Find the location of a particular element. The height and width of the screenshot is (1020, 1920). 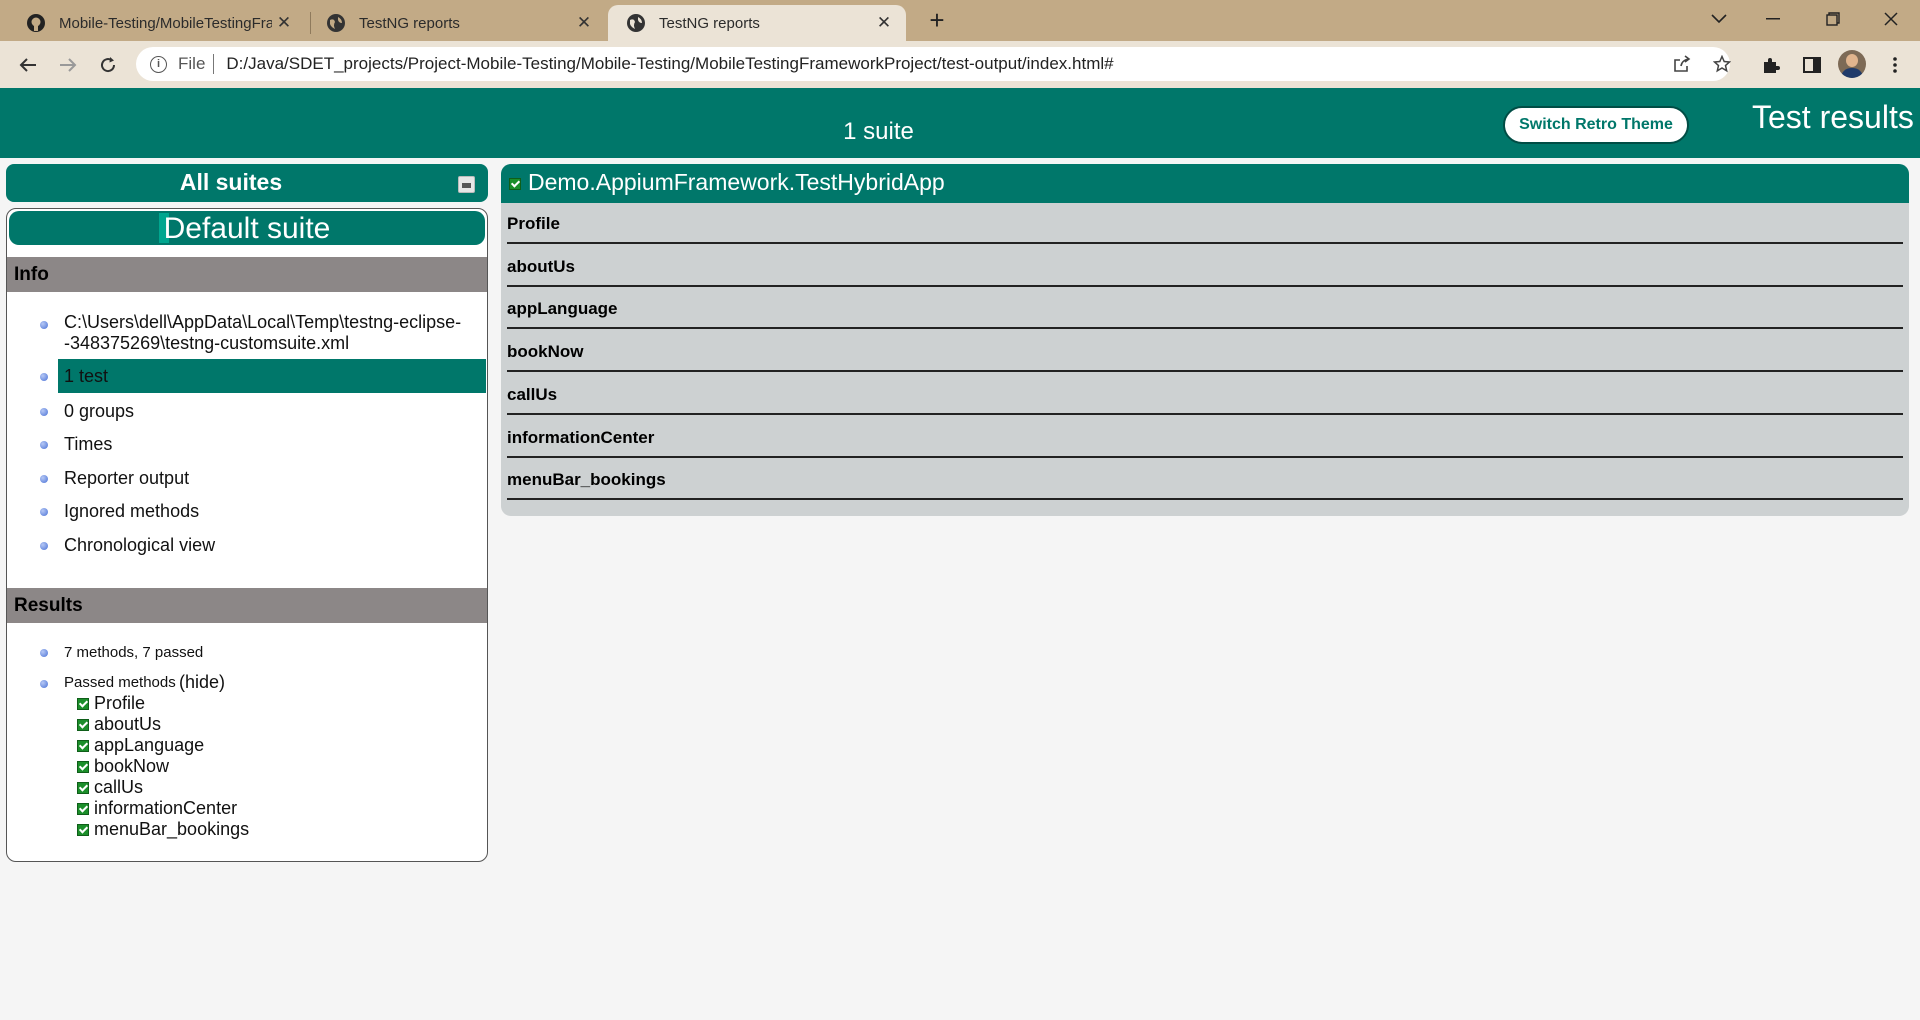

side-panel-icon is located at coordinates (1812, 65).